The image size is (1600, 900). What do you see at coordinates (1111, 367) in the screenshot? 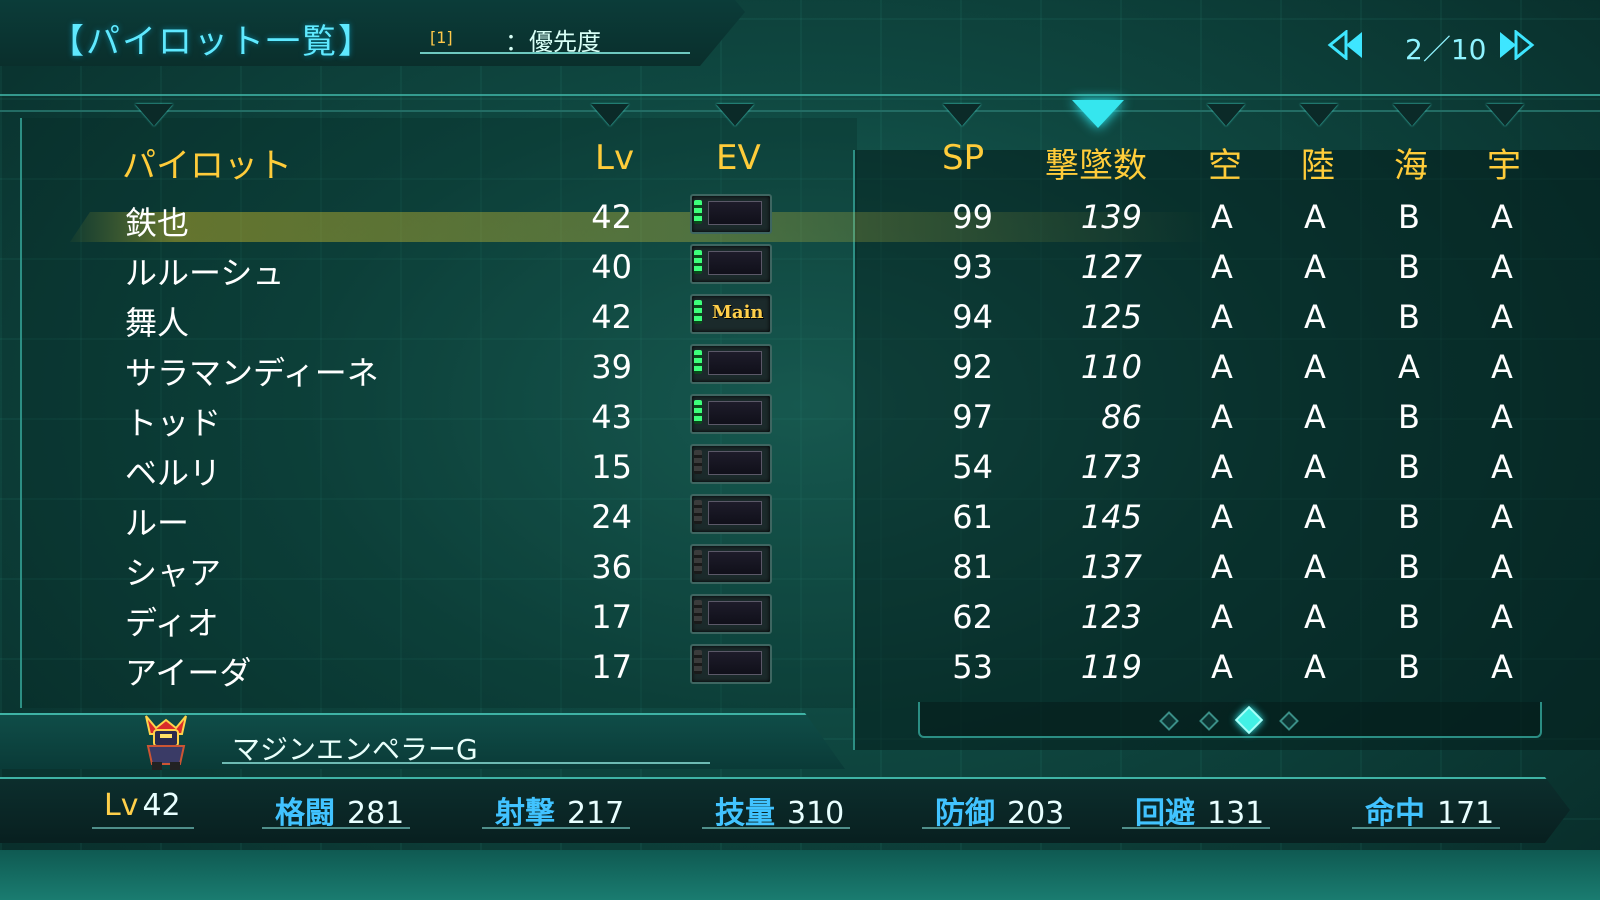
I see `cell-kills: 110` at bounding box center [1111, 367].